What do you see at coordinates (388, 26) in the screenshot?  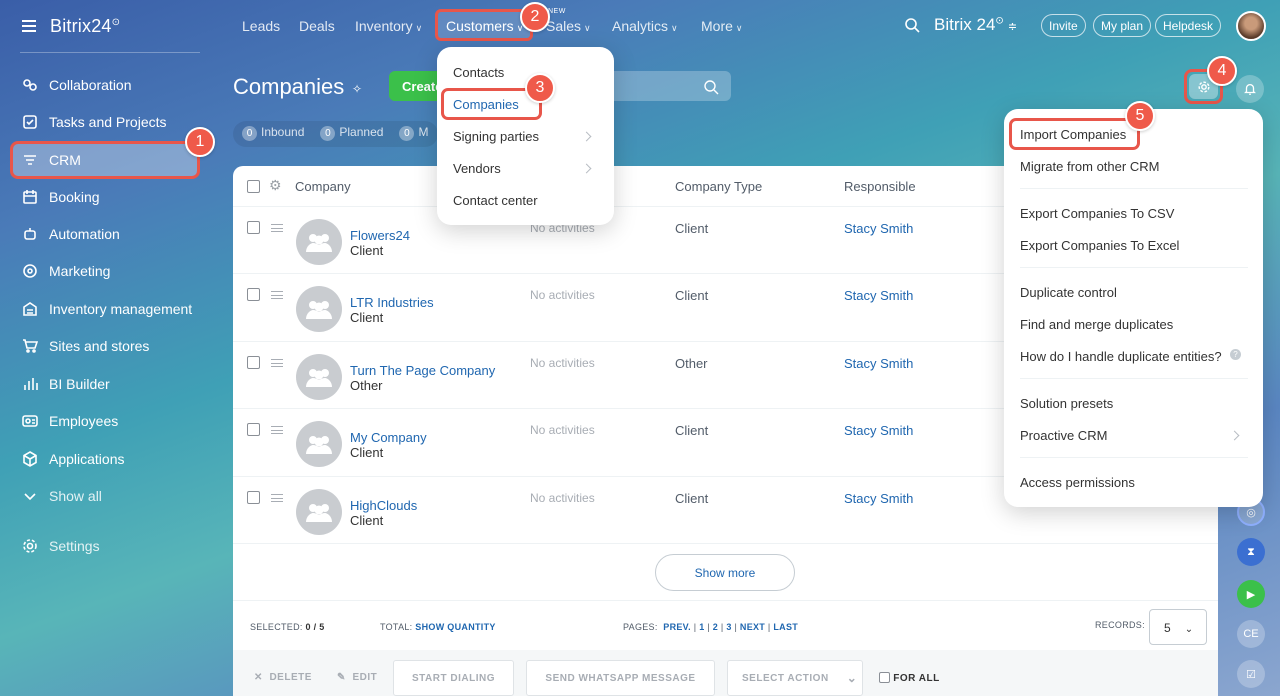 I see `nav-inventory: Inventory ∨` at bounding box center [388, 26].